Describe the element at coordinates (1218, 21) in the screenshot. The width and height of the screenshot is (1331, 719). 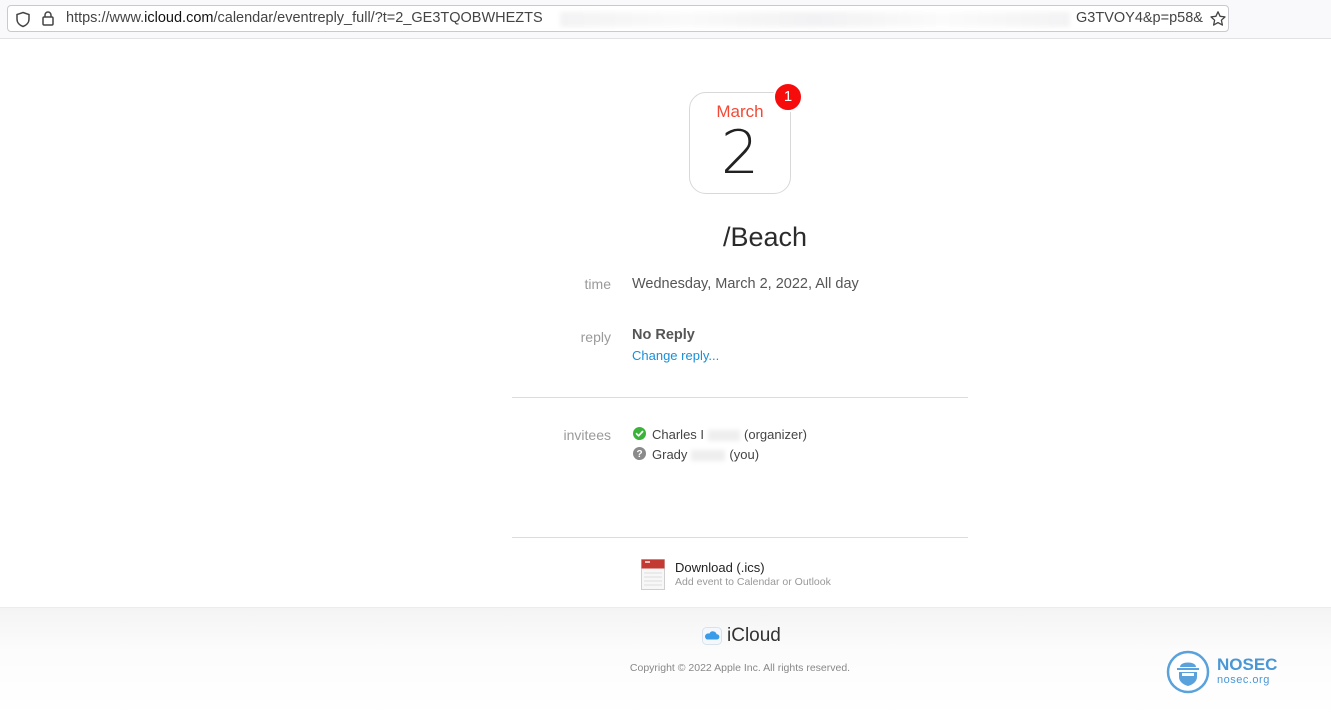
I see `bookmark-star-icon` at that location.